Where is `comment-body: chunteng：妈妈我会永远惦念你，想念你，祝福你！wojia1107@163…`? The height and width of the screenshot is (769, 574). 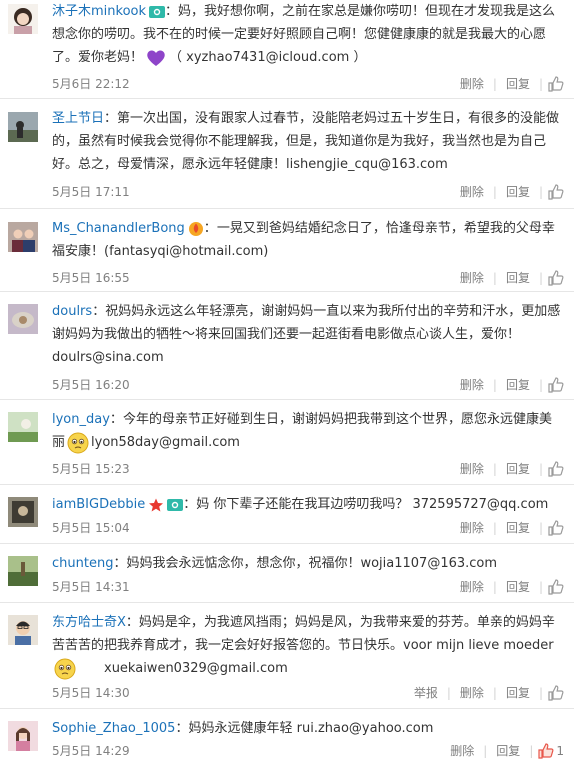
comment-body: chunteng：妈妈我会永远惦念你，想念你，祝福你！wojia1107@163… is located at coordinates (308, 563).